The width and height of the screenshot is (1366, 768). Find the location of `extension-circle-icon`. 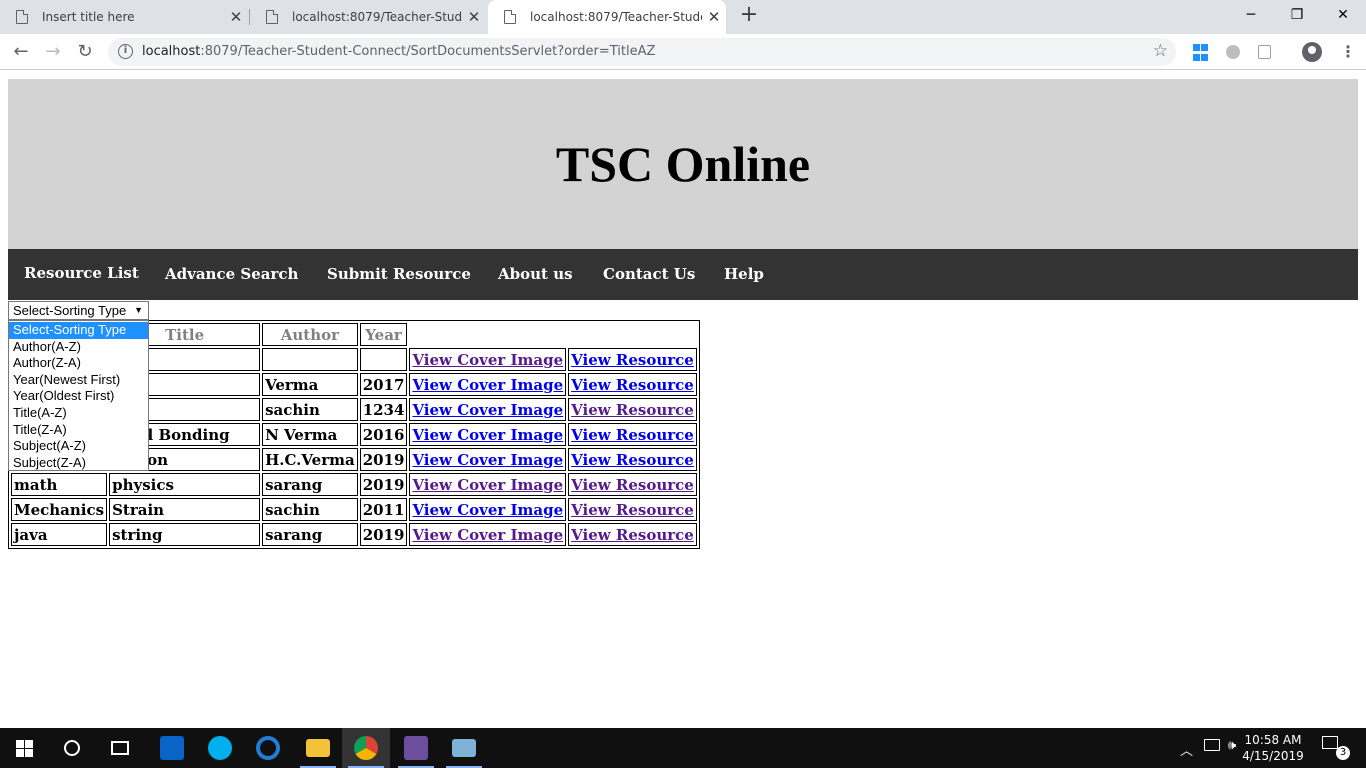

extension-circle-icon is located at coordinates (1233, 52).